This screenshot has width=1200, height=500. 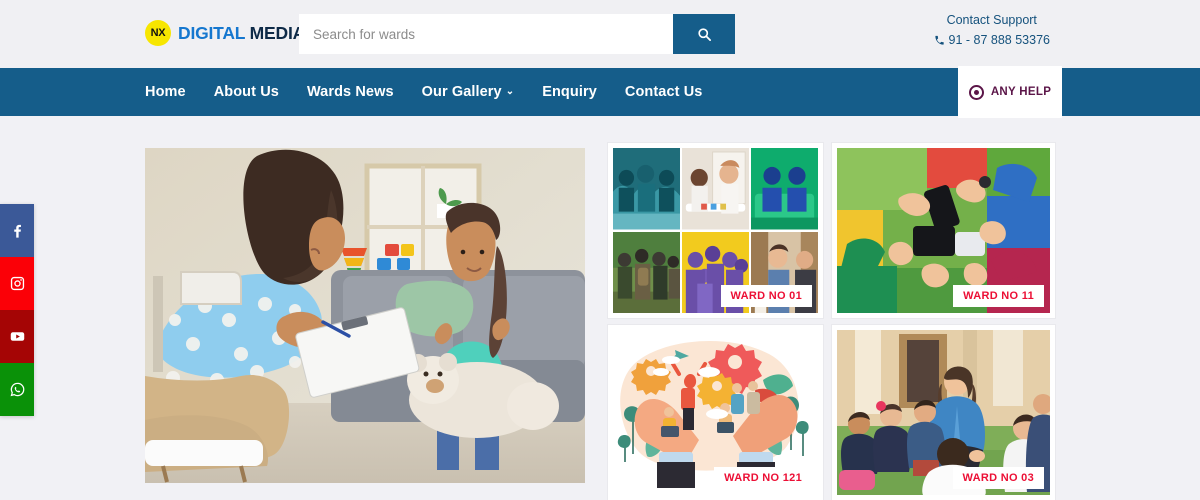 I want to click on social-sidebar, so click(x=17, y=310).